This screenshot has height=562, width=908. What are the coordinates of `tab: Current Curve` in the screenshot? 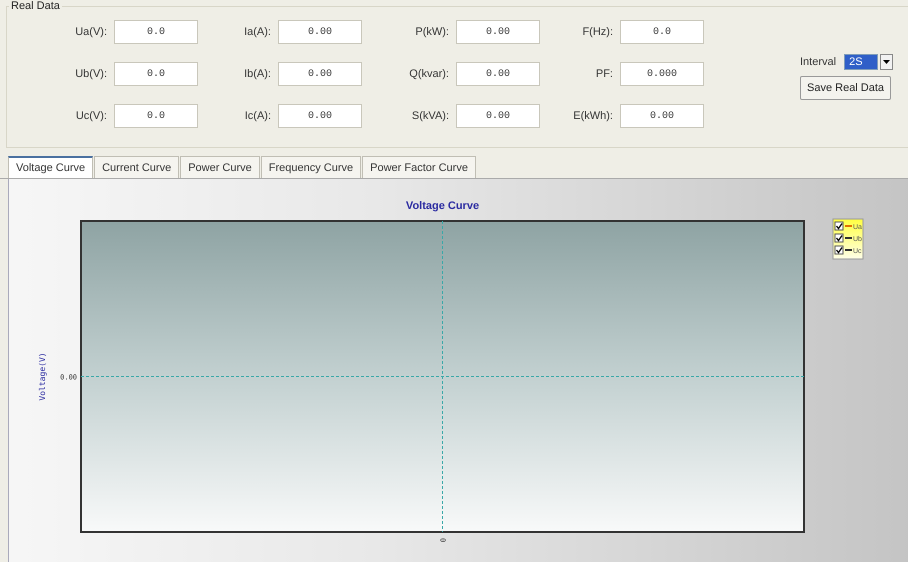 It's located at (137, 167).